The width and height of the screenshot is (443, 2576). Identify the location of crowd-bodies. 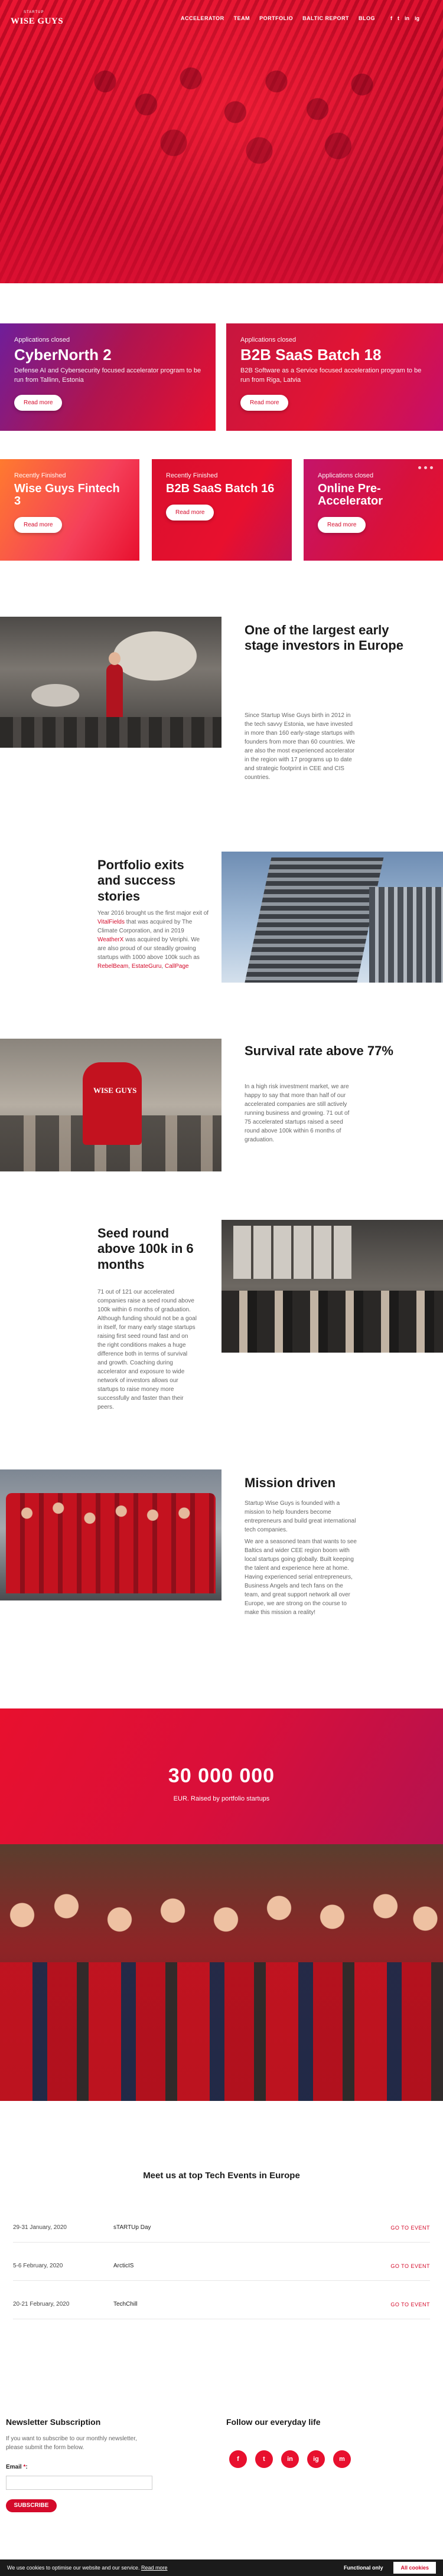
(221, 2031).